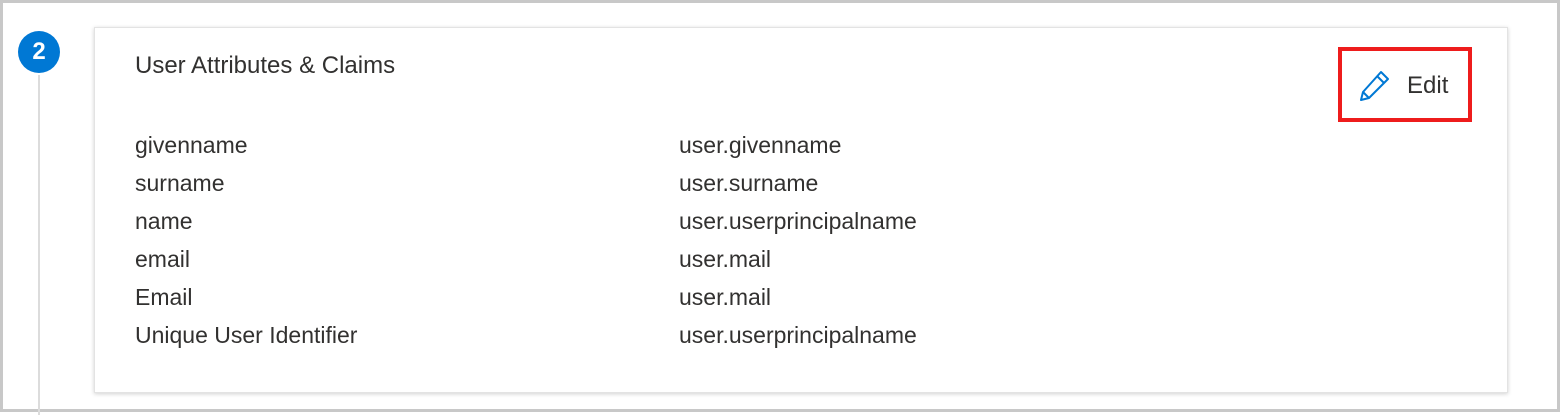 The image size is (1560, 415). I want to click on claim-row: Email user.mail, so click(635, 297).